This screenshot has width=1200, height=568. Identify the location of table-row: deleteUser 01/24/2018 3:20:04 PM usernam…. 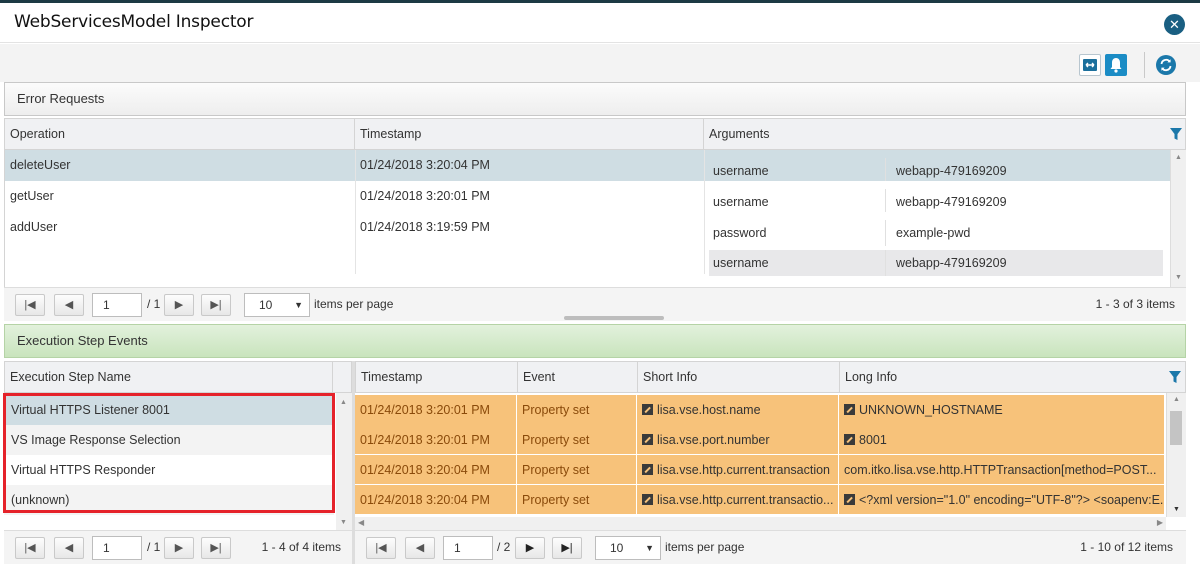
(588, 167).